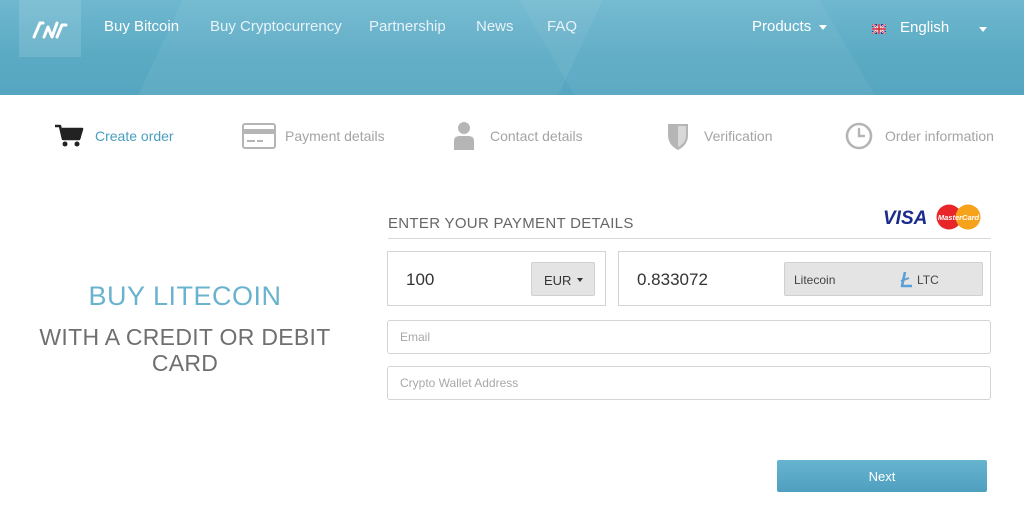 The height and width of the screenshot is (530, 1024). What do you see at coordinates (689, 238) in the screenshot?
I see `divider` at bounding box center [689, 238].